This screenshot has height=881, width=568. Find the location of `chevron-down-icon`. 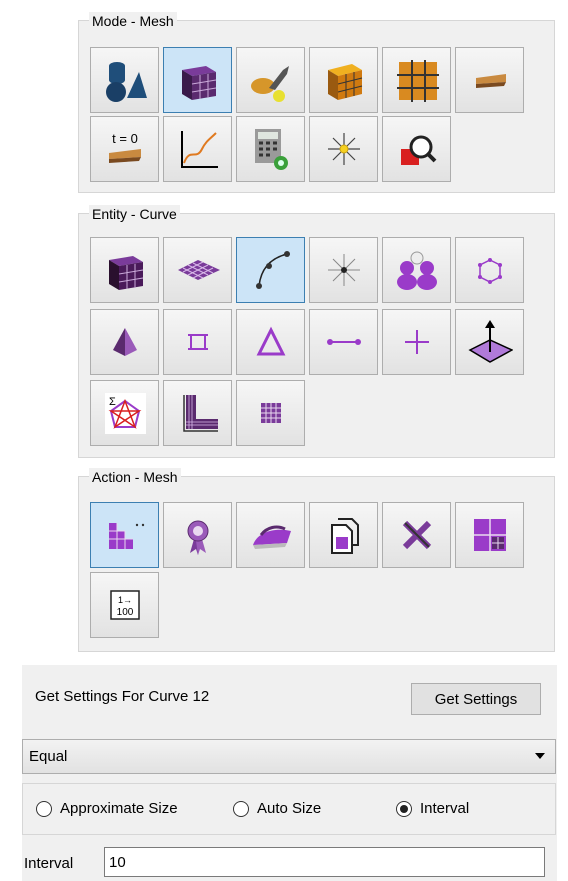

chevron-down-icon is located at coordinates (540, 756).